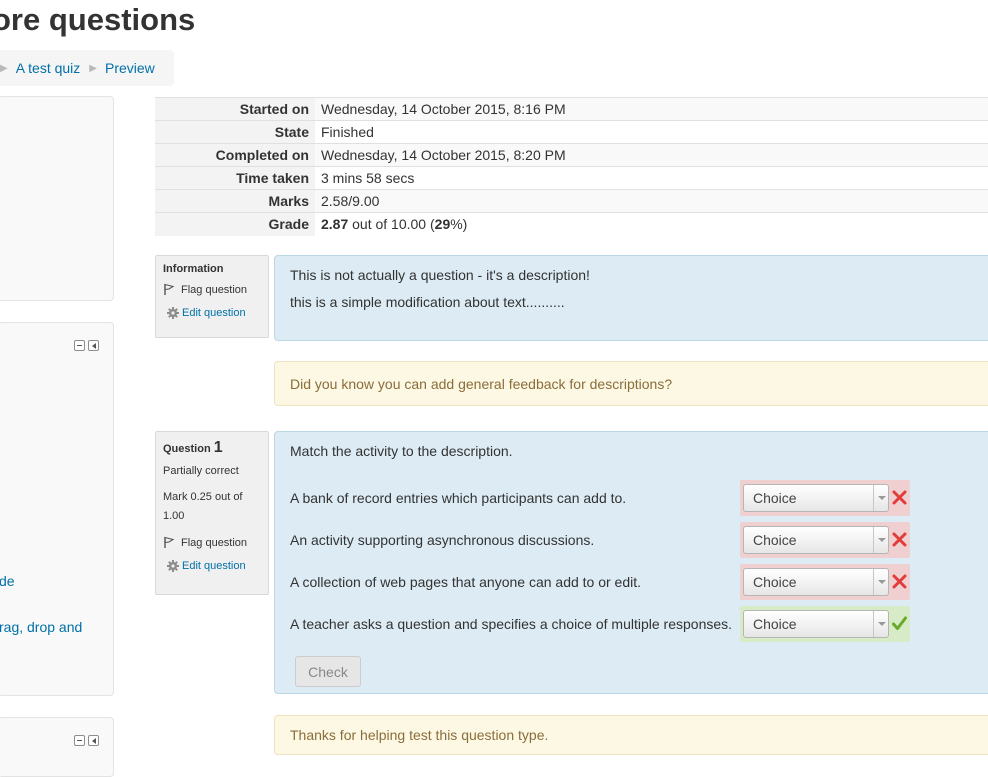  I want to click on grade-out-of: out of 10.00 (, so click(391, 224).